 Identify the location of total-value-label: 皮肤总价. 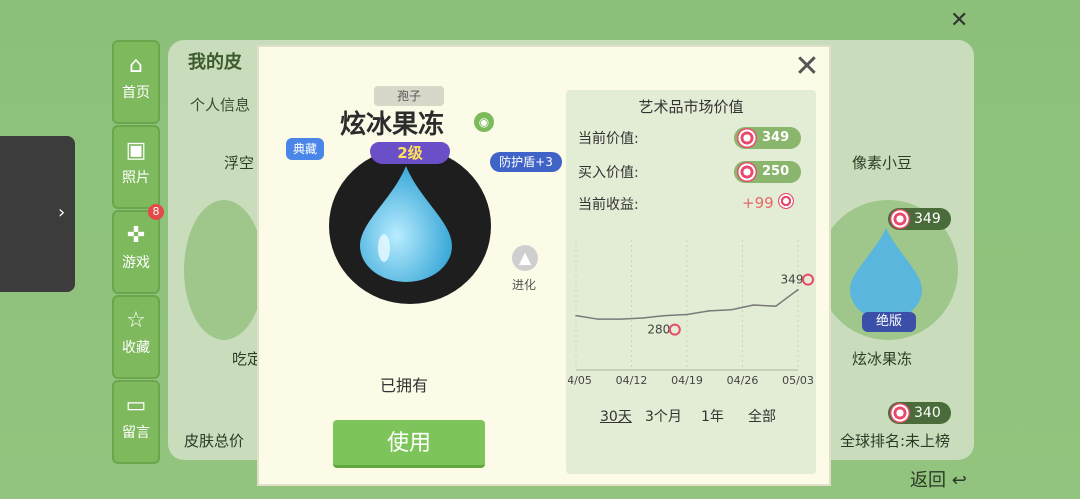
(214, 441).